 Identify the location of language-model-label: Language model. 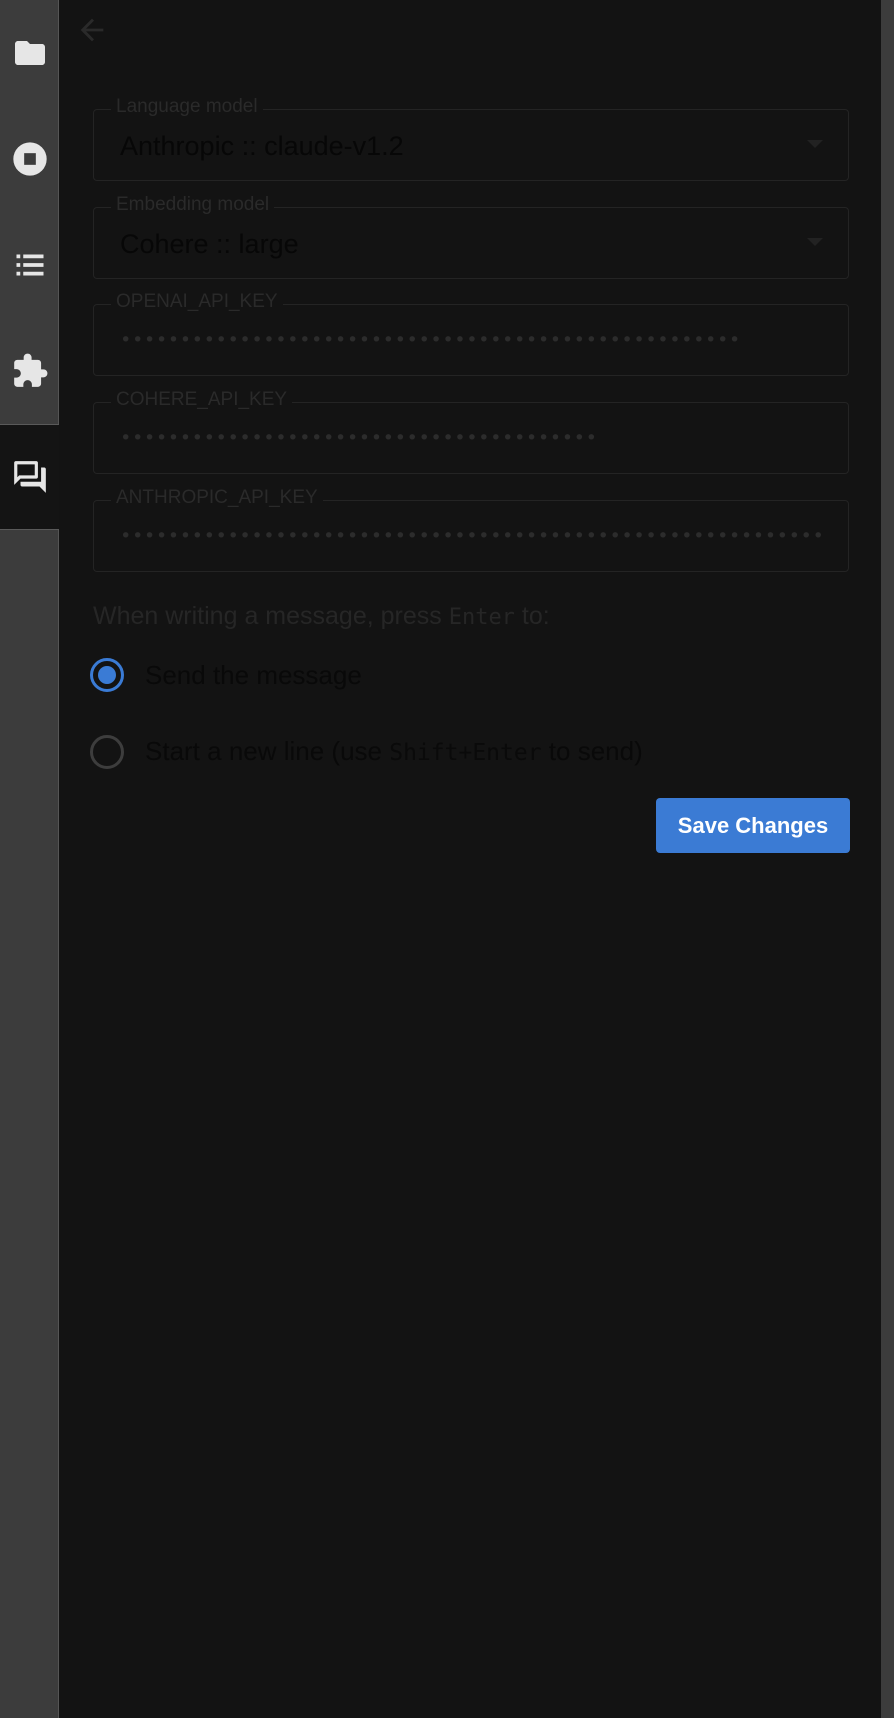
(187, 107).